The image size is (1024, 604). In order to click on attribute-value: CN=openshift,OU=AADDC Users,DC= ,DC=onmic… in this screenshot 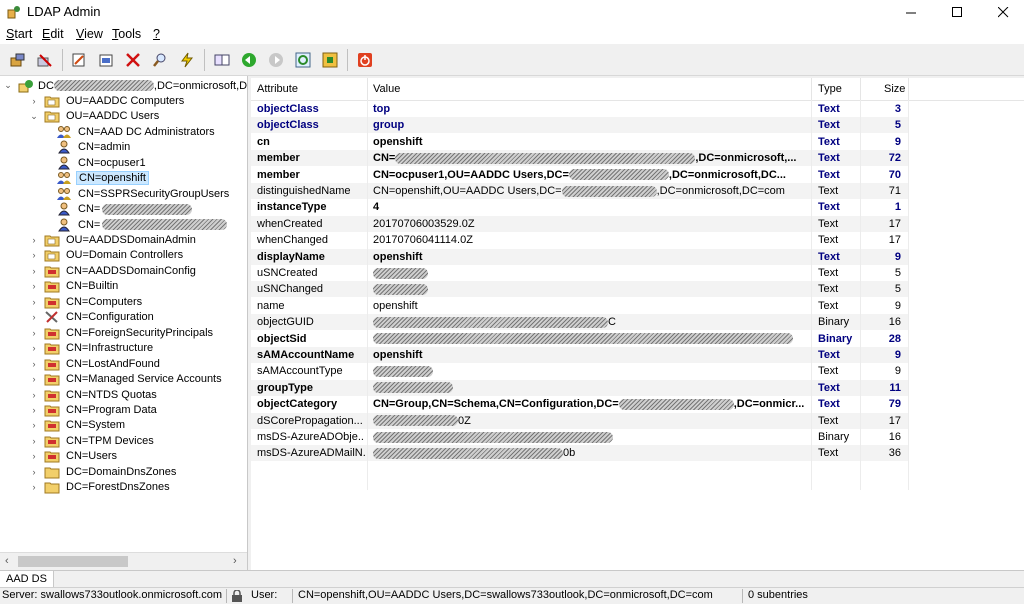, I will do `click(591, 191)`.